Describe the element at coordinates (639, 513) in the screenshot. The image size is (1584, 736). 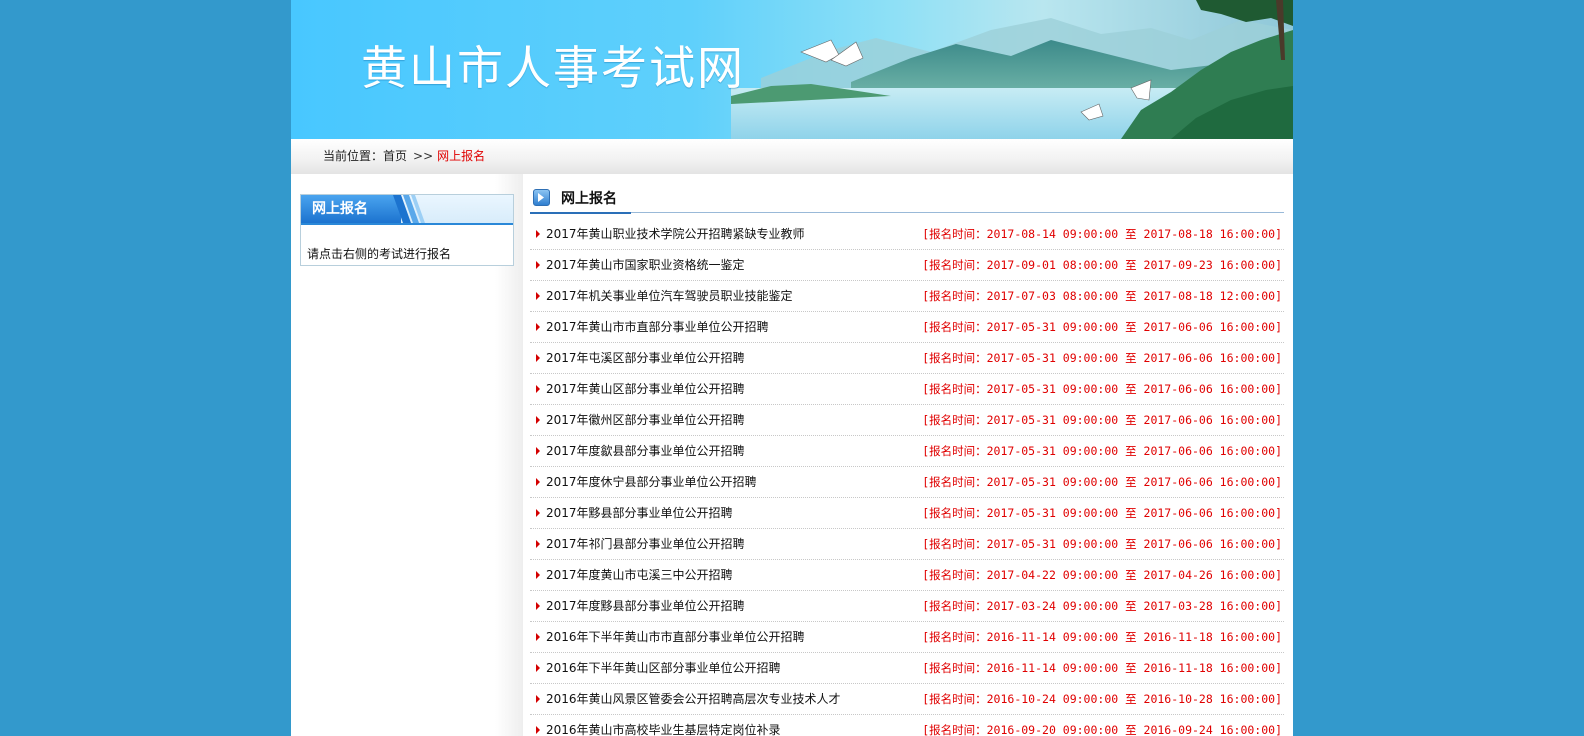
I see `exam-name-link: 2017年黟县部分事业单位公开招聘` at that location.